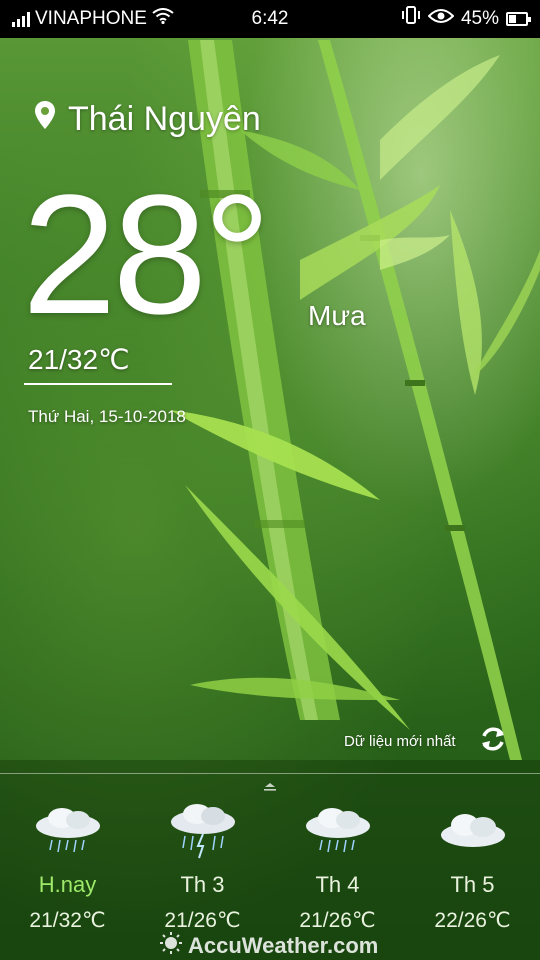 The image size is (540, 960). Describe the element at coordinates (337, 884) in the screenshot. I see `forecast-day-label: Th 4` at that location.